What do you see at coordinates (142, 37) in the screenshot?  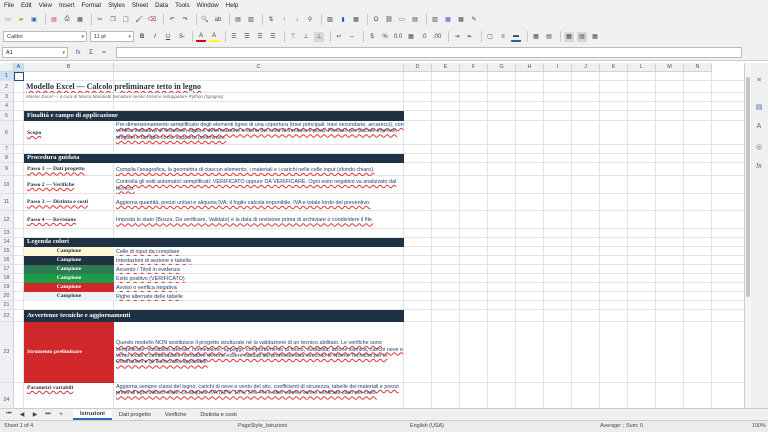 I see `bold-icon: B` at bounding box center [142, 37].